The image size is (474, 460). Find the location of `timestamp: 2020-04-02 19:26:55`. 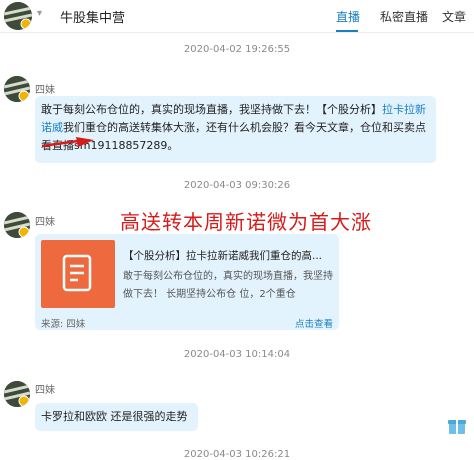

timestamp: 2020-04-02 19:26:55 is located at coordinates (237, 49).